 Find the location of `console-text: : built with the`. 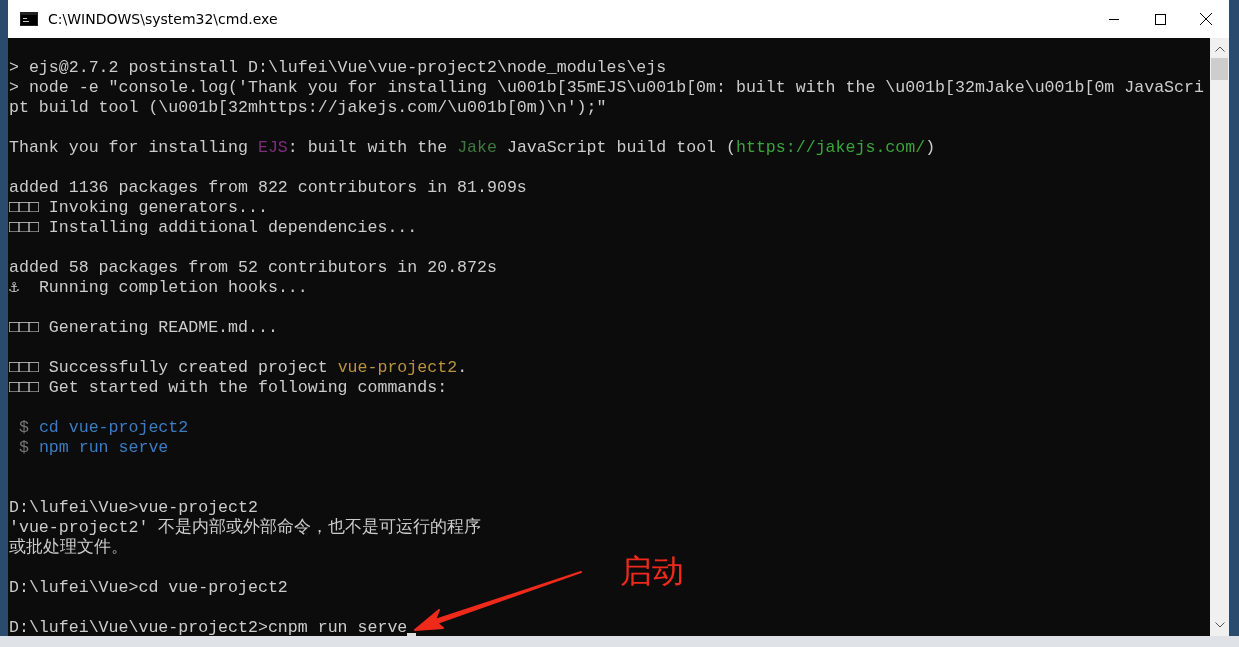

console-text: : built with the is located at coordinates (368, 148).